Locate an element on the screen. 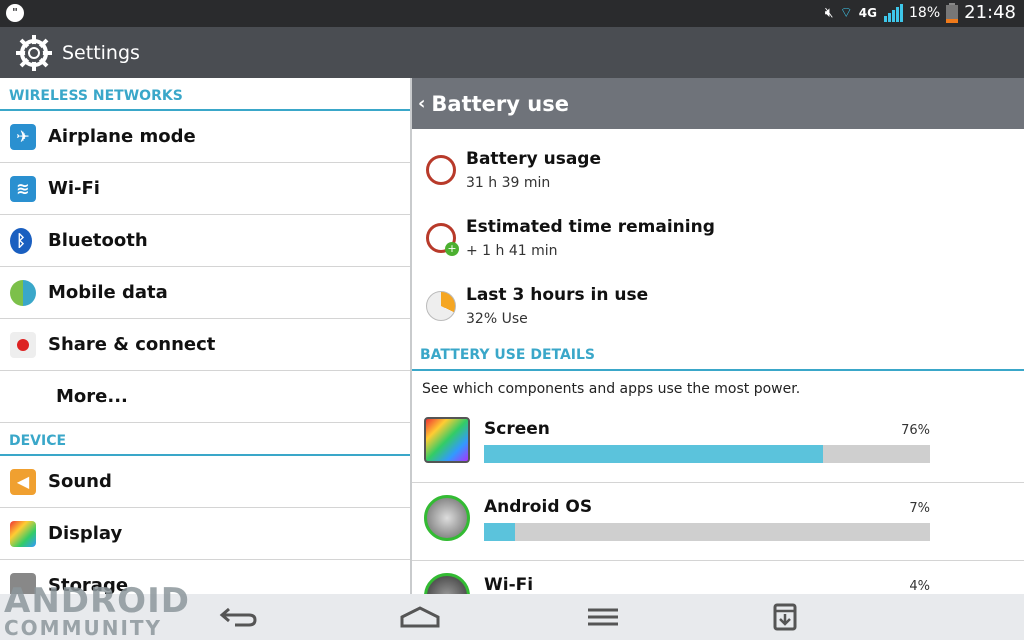 The width and height of the screenshot is (1024, 640). app-usage-item: Wi-Fi 4% is located at coordinates (718, 577).